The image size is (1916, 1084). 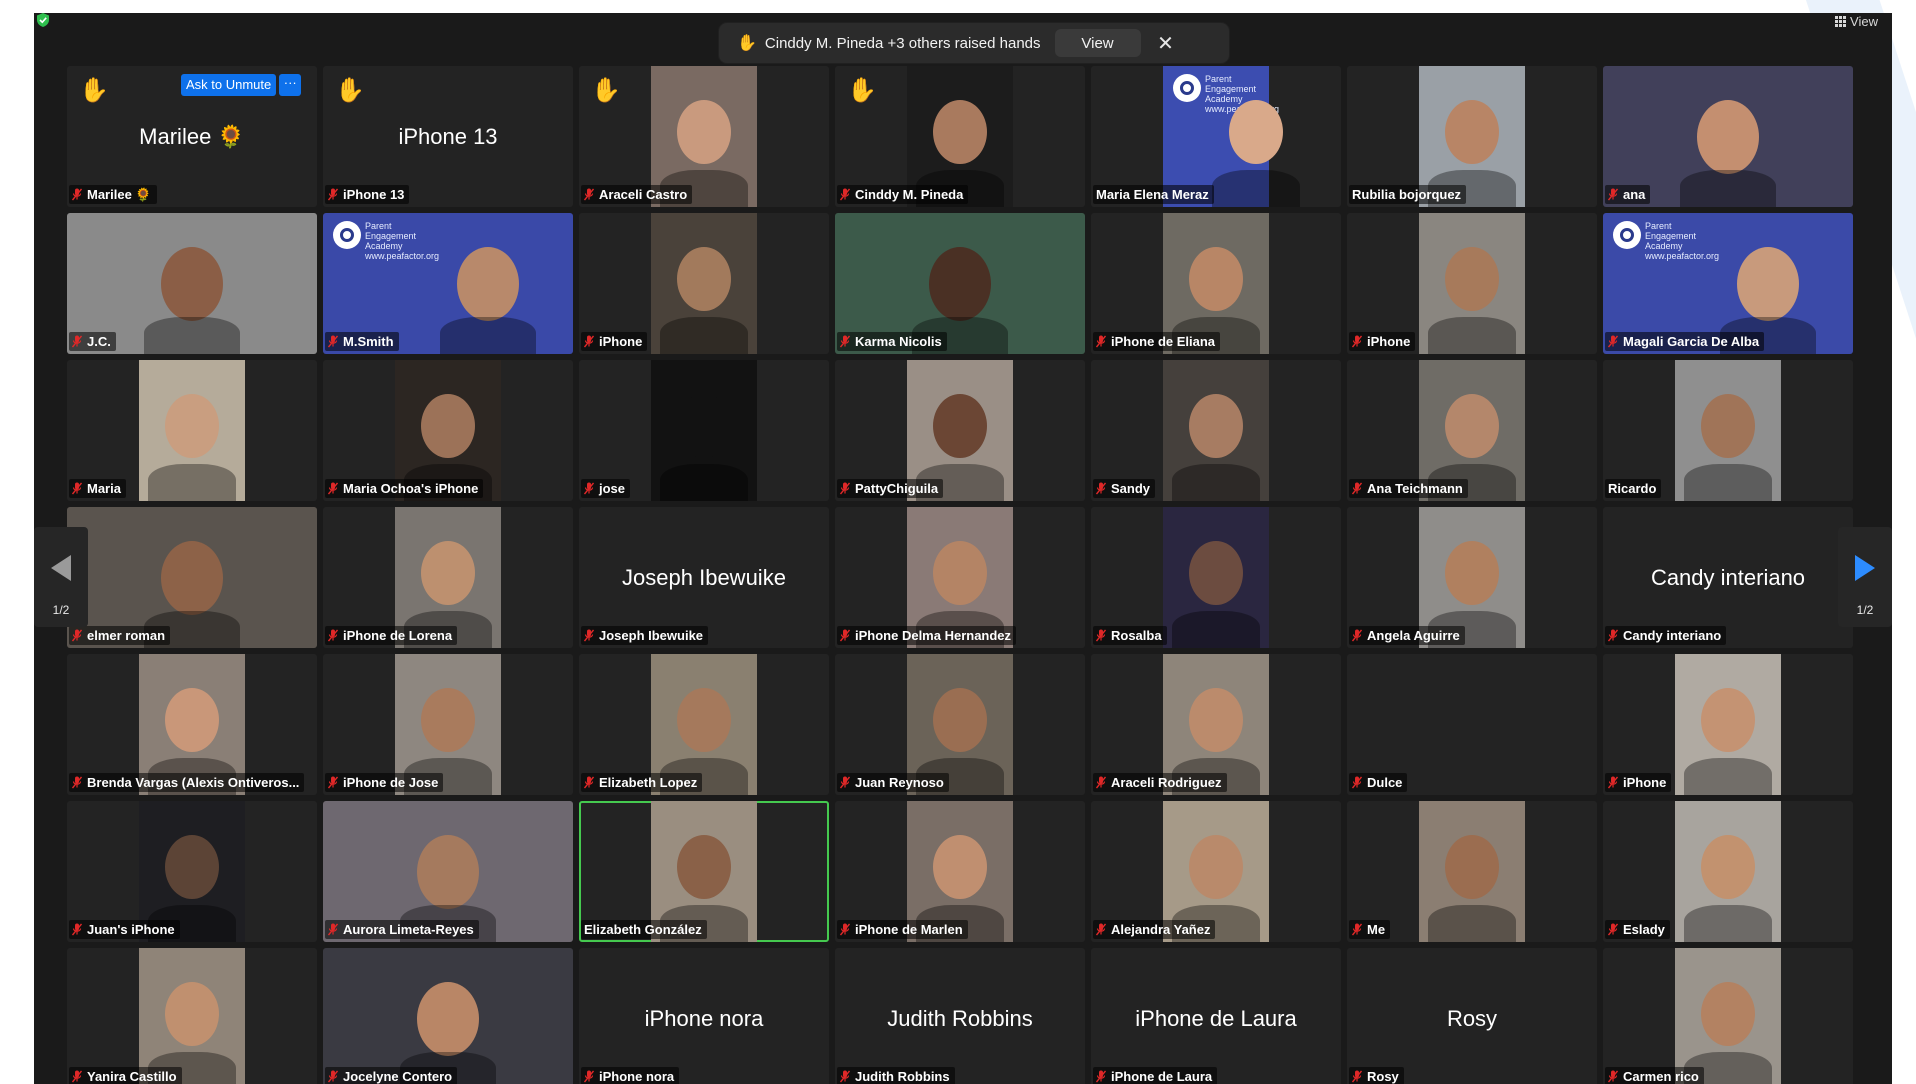 I want to click on participant-tile: elmer roman, so click(x=192, y=577).